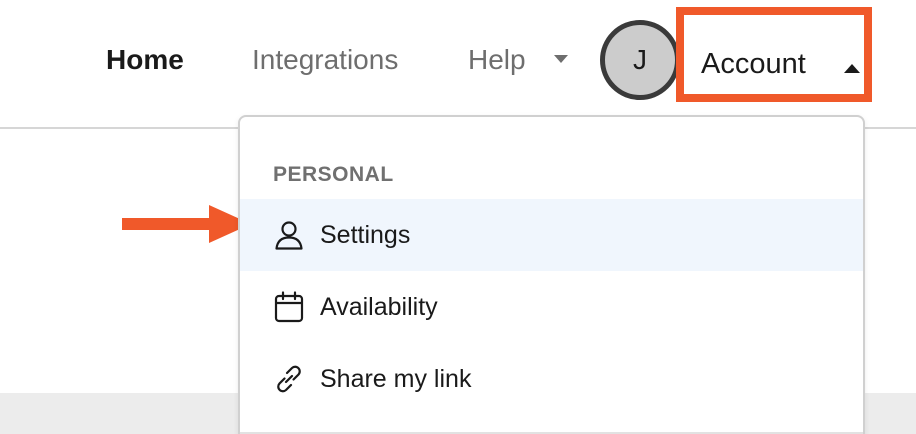  I want to click on chevron-down-icon, so click(561, 59).